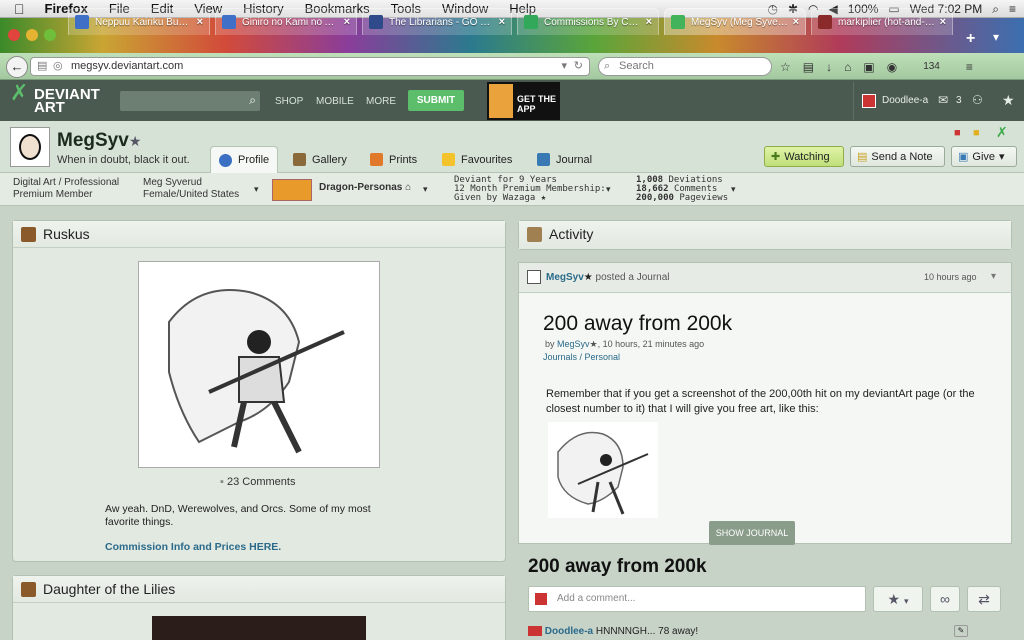 The height and width of the screenshot is (640, 1024). What do you see at coordinates (437, 21) in the screenshot?
I see `browser-tab: The Librarians - GO S... ×` at bounding box center [437, 21].